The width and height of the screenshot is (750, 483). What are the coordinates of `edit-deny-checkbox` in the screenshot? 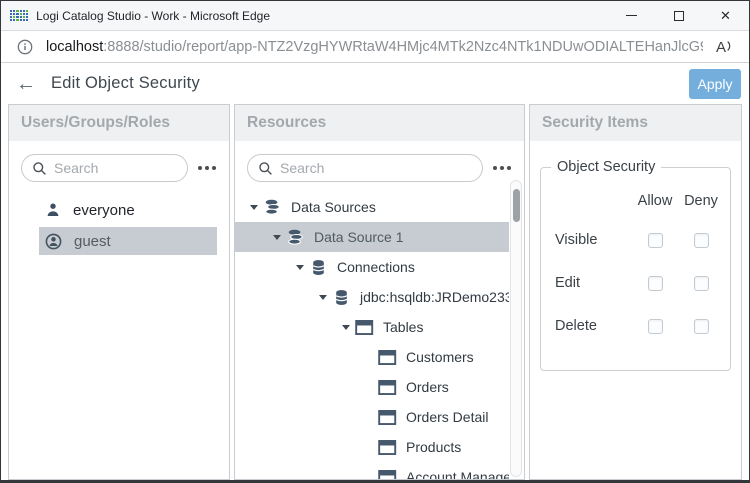 It's located at (701, 283).